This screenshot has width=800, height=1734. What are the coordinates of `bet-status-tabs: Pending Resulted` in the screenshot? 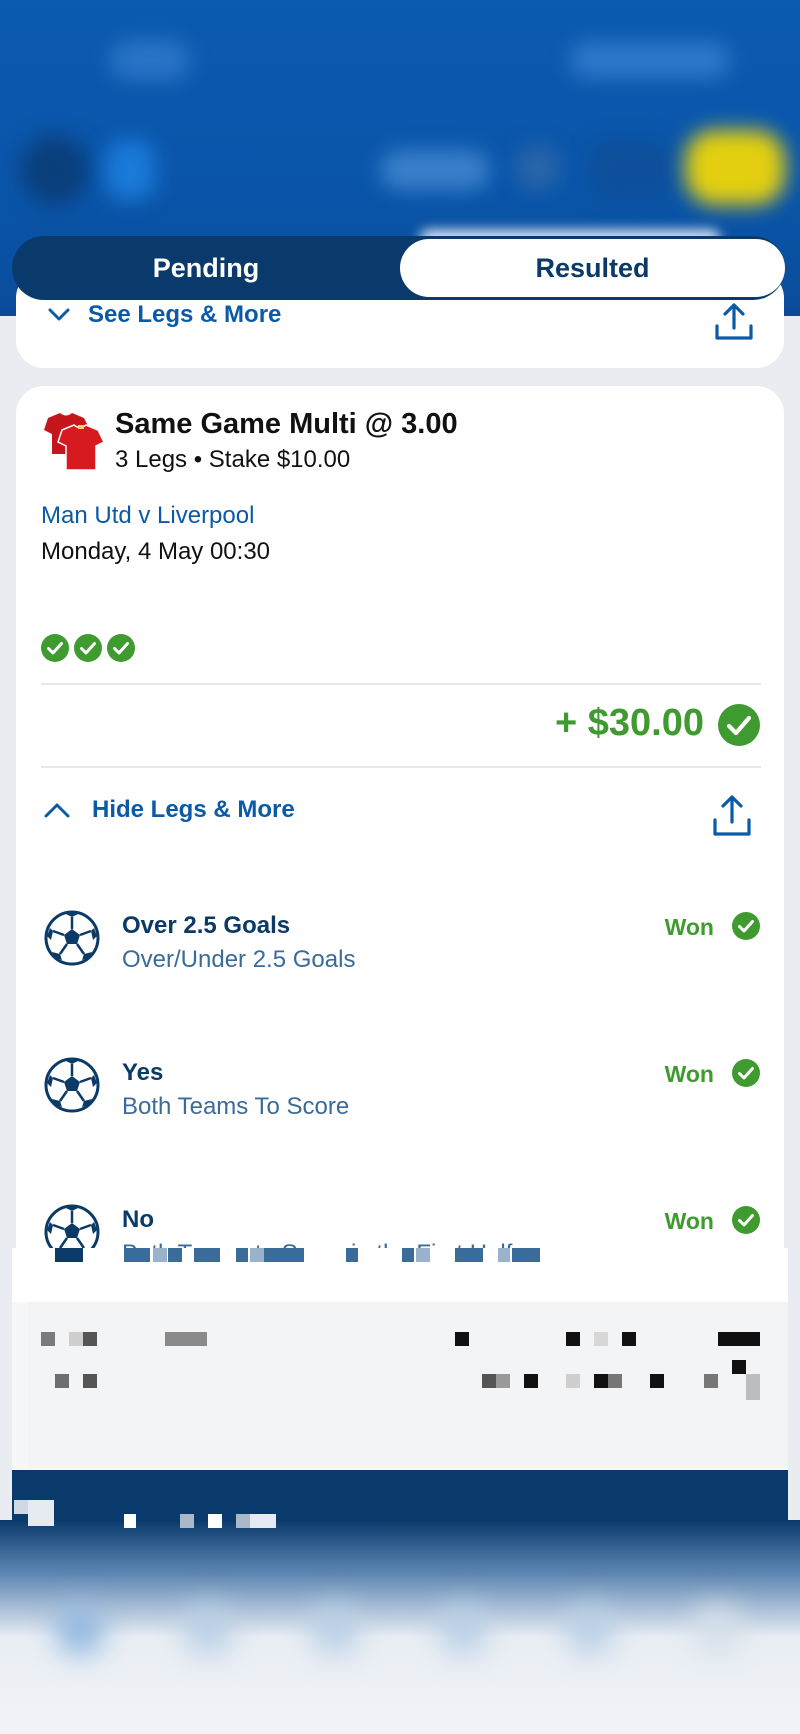 It's located at (398, 268).